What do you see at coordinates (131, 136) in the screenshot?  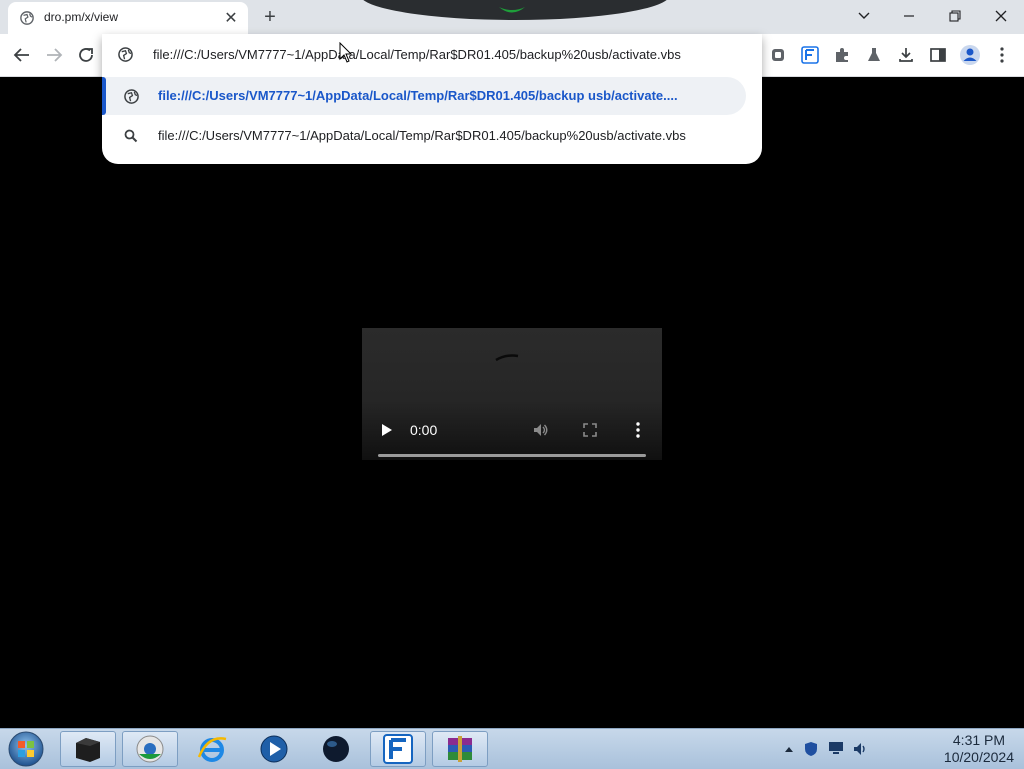 I see `search-icon` at bounding box center [131, 136].